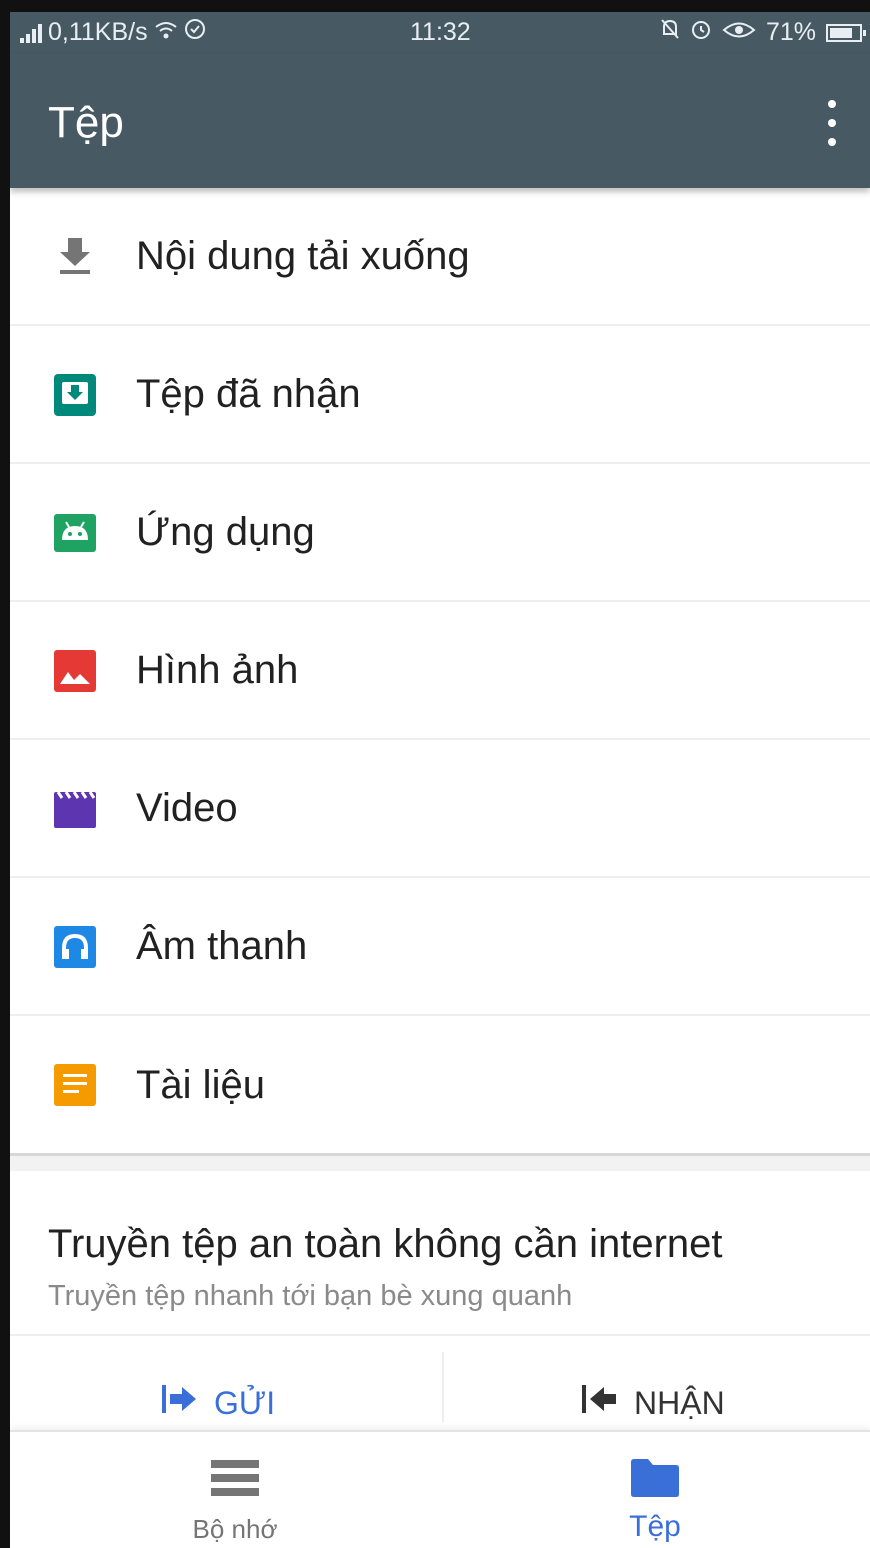  Describe the element at coordinates (440, 533) in the screenshot. I see `list-item-apps: Ứng dụng` at that location.